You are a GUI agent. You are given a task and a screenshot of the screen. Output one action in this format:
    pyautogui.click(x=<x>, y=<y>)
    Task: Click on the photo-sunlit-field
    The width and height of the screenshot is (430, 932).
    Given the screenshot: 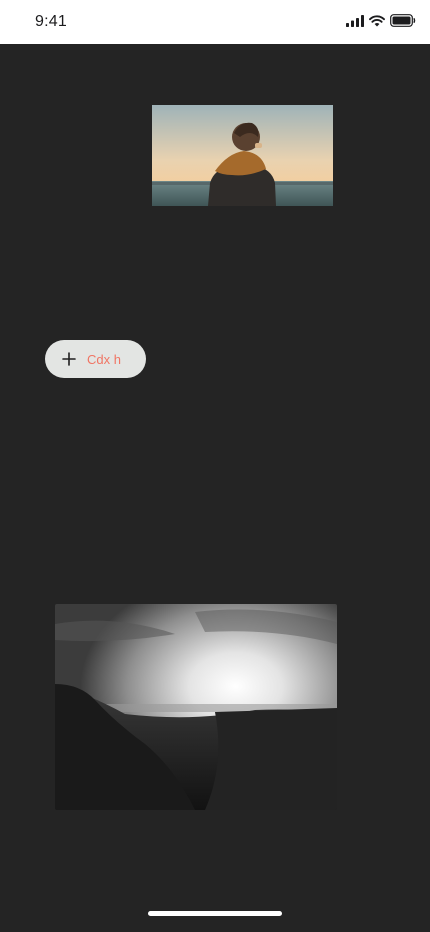 What is the action you would take?
    pyautogui.click(x=196, y=707)
    